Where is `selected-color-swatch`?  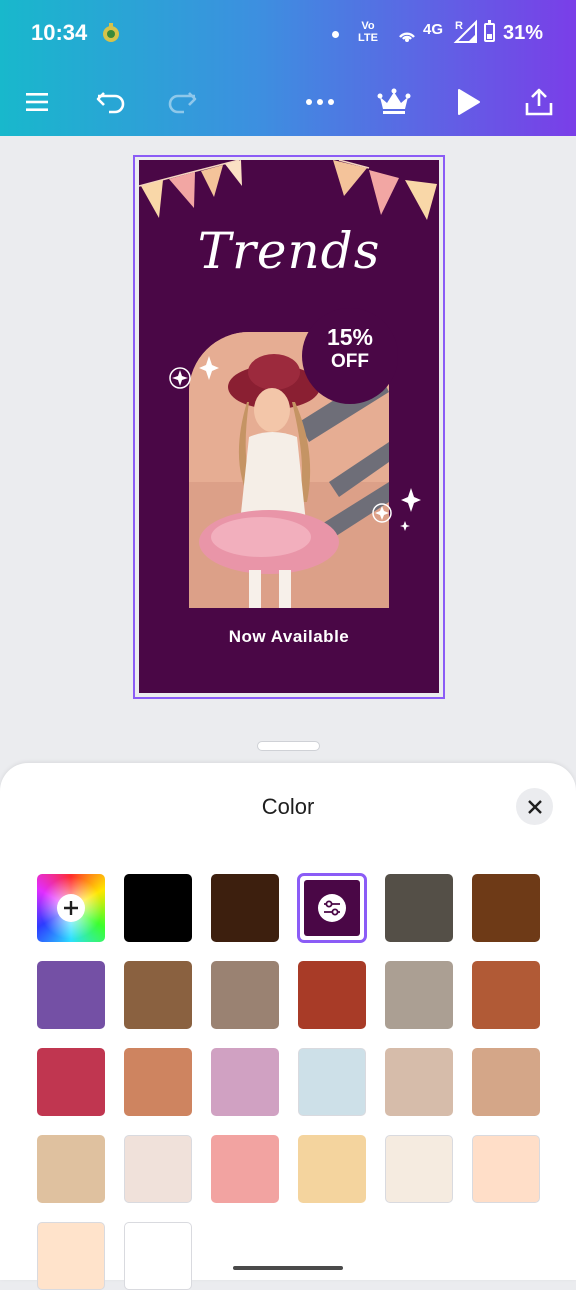 selected-color-swatch is located at coordinates (332, 908).